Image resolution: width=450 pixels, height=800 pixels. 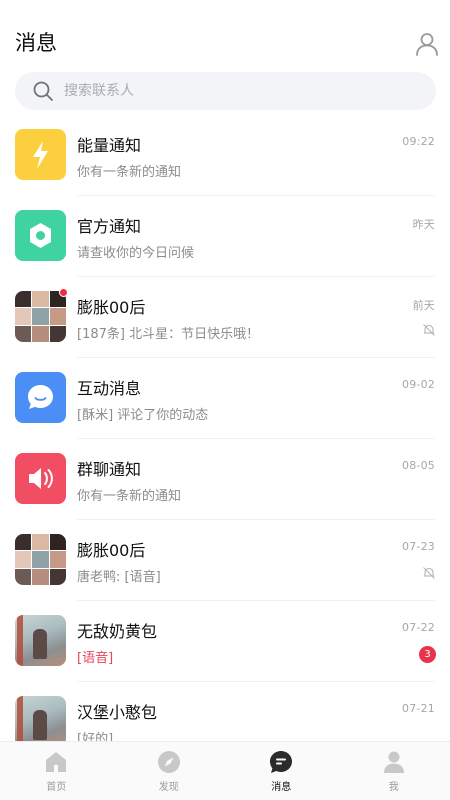 I want to click on conversation-name: 无敌奶黄包, so click(x=117, y=631).